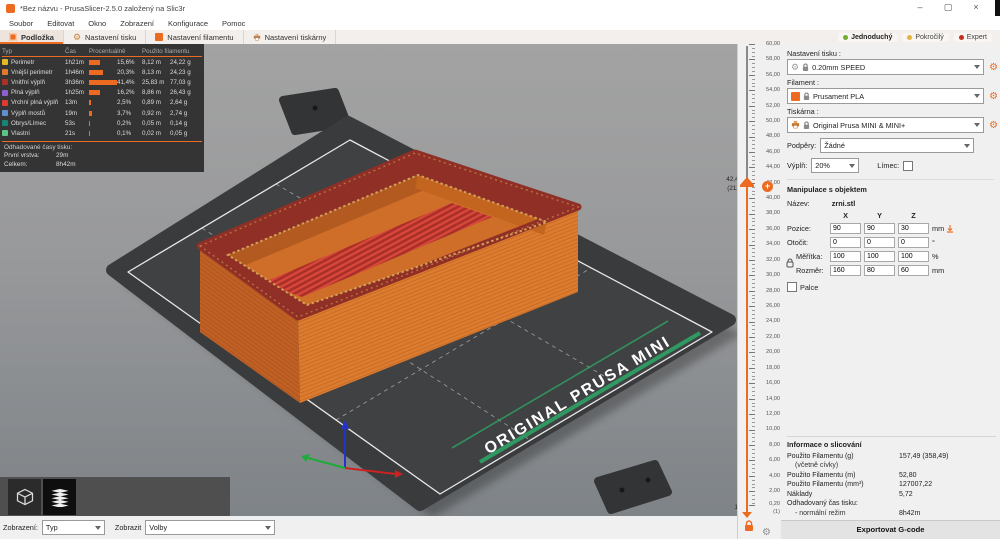 The height and width of the screenshot is (539, 1000). What do you see at coordinates (773, 413) in the screenshot?
I see `ruler-label: 12,00` at bounding box center [773, 413].